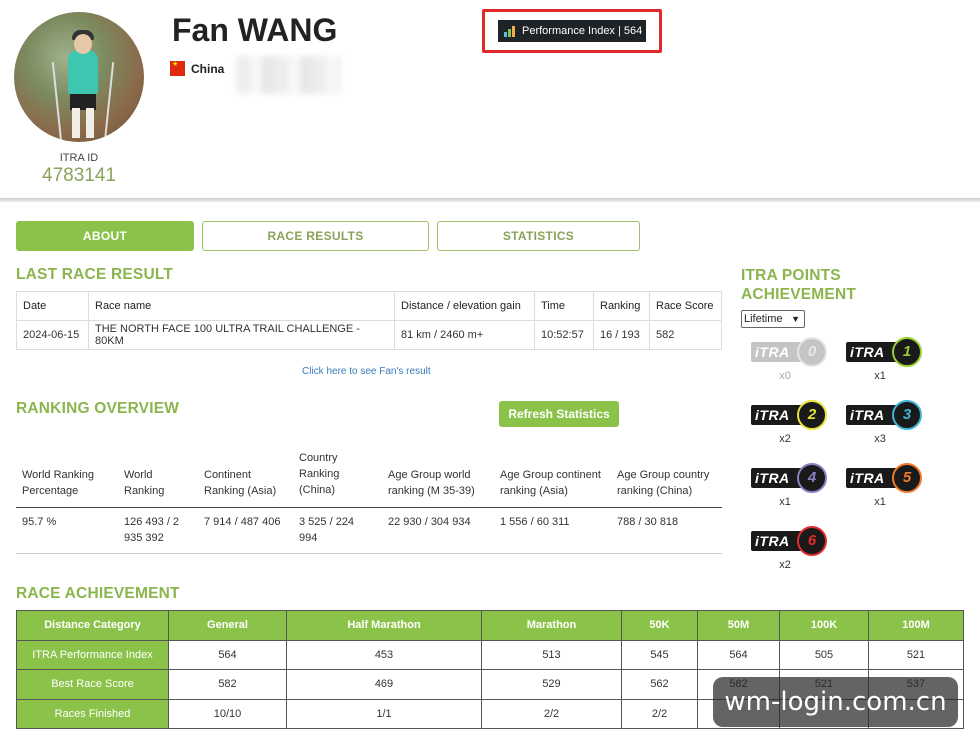 The image size is (980, 750). I want to click on table-cell: 521, so click(916, 654).